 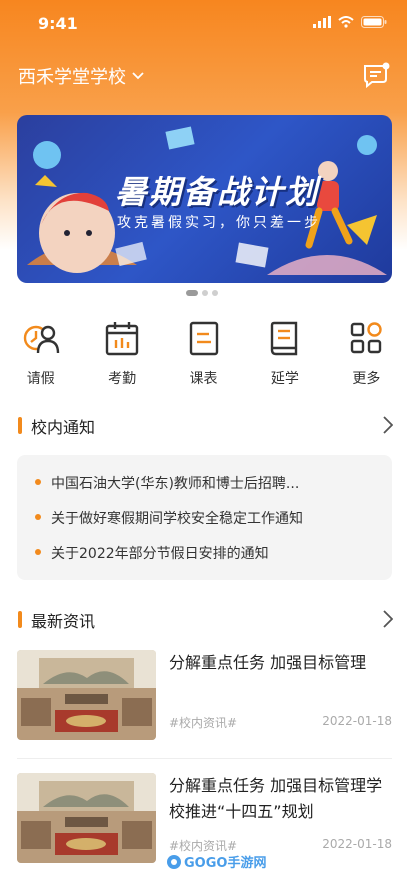 I want to click on schedule-icon, so click(x=203, y=338).